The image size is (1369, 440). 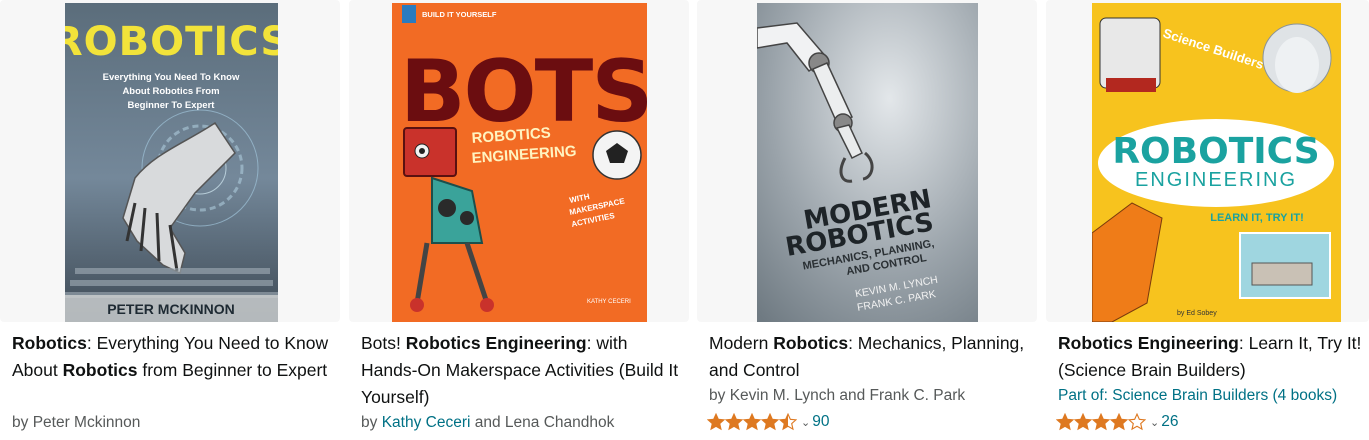 What do you see at coordinates (609, 302) in the screenshot?
I see `cover-author: KATHY CECERI` at bounding box center [609, 302].